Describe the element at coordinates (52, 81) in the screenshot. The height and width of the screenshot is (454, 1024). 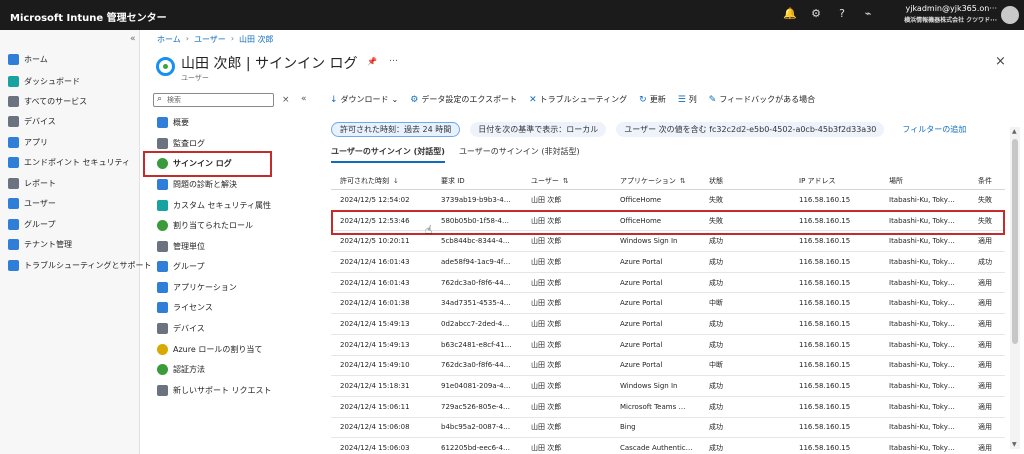
I see `sidebar-item-label: ダッシュボード` at that location.